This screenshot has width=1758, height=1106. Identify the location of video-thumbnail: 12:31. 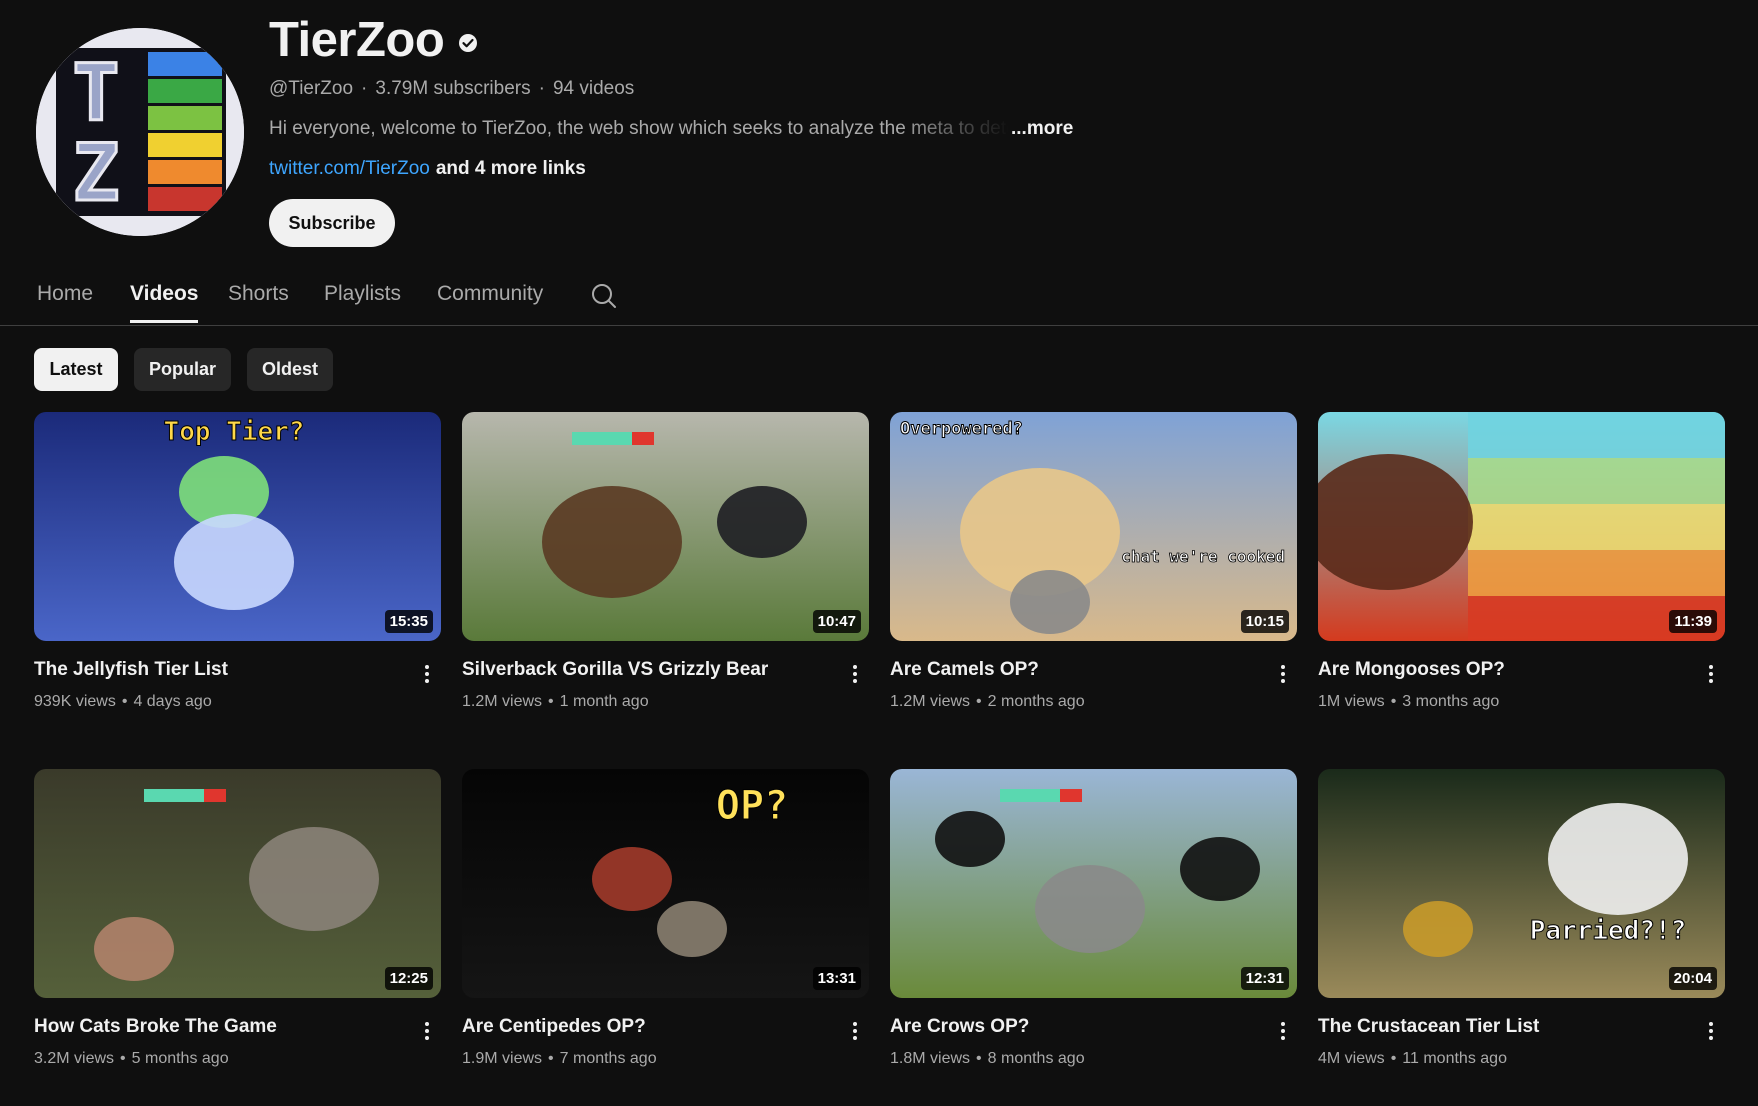
(1093, 883).